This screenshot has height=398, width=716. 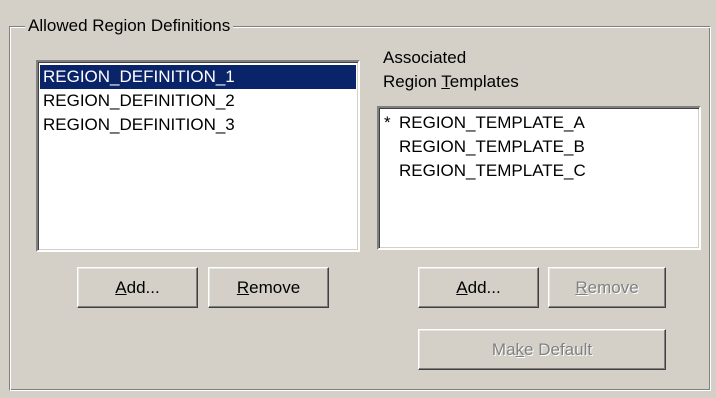 I want to click on make-default-button: Ma k e Default, so click(x=542, y=349).